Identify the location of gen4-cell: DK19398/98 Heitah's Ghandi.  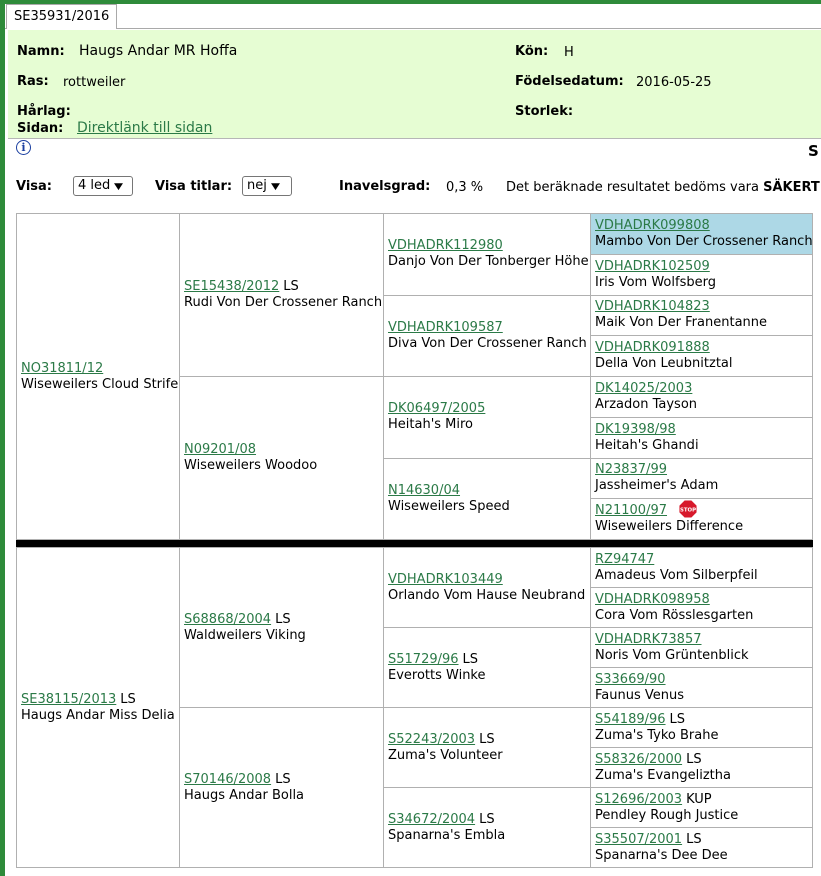
(701, 437).